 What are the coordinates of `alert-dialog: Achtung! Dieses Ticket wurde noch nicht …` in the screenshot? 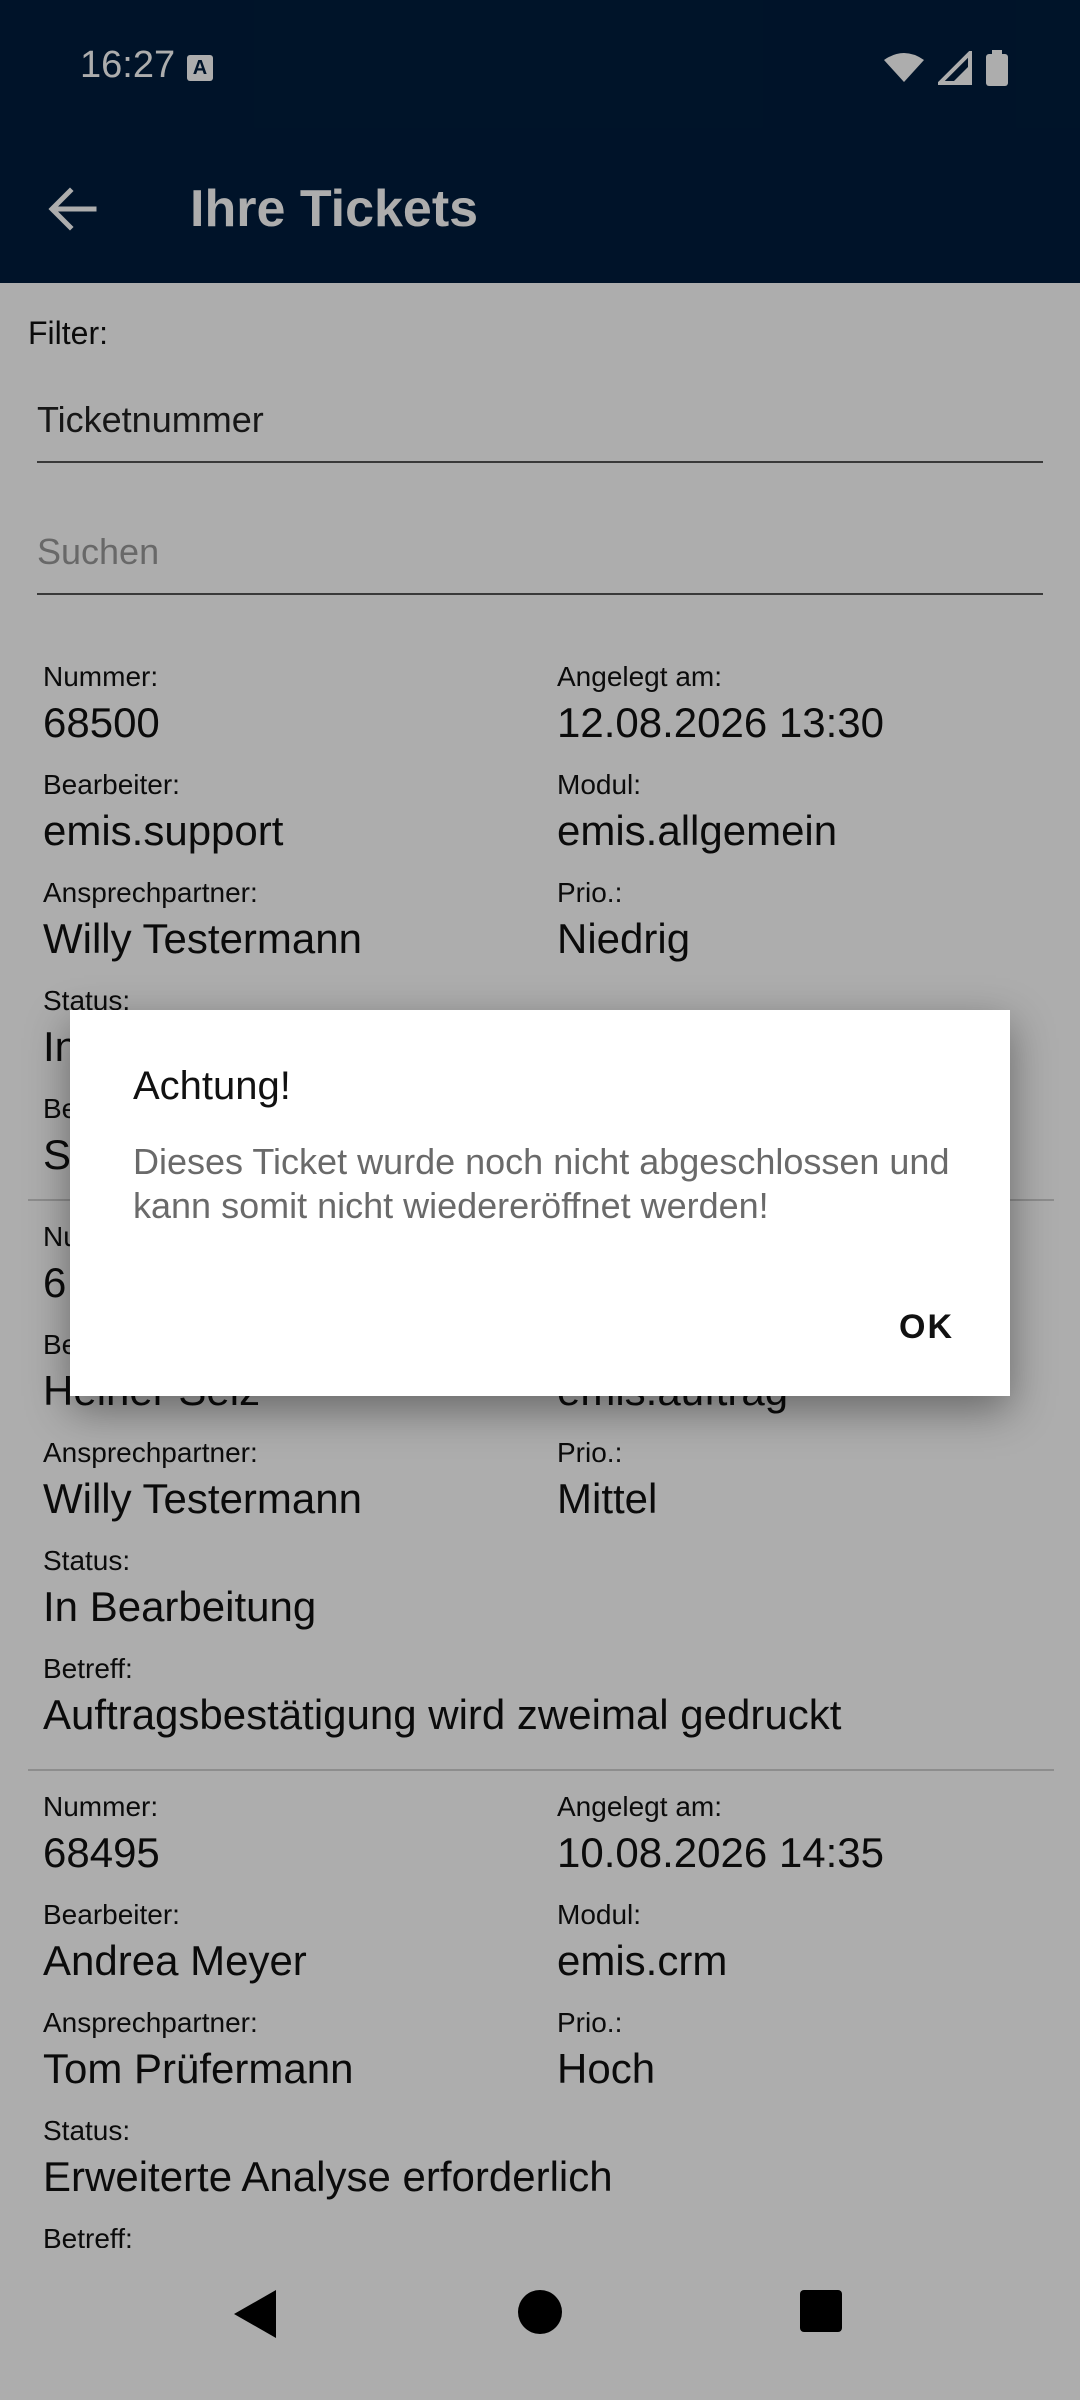 It's located at (540, 1203).